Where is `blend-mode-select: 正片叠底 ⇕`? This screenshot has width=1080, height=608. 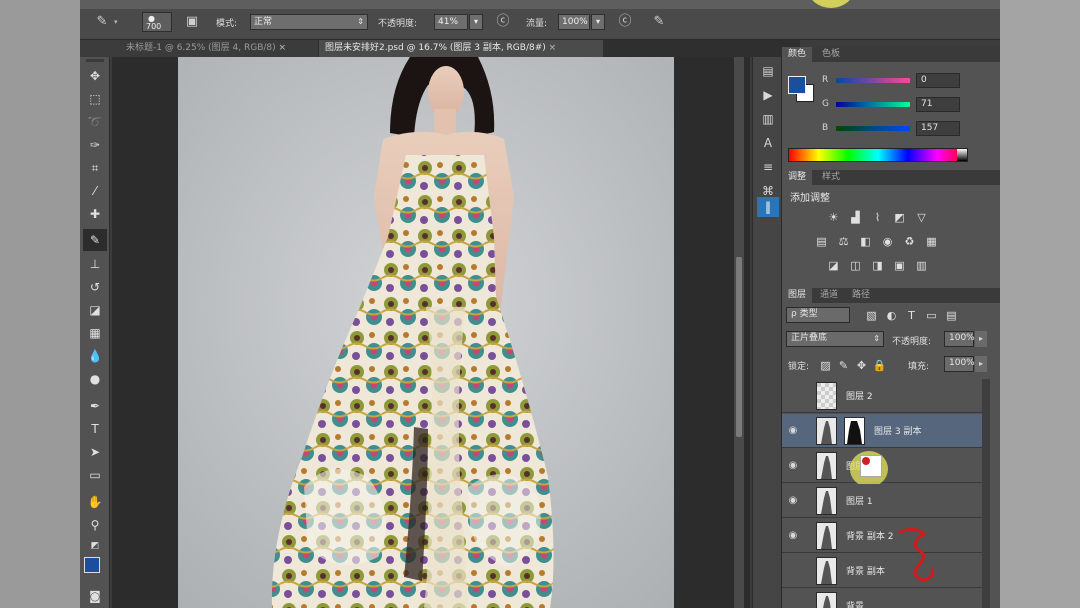 blend-mode-select: 正片叠底 ⇕ is located at coordinates (835, 339).